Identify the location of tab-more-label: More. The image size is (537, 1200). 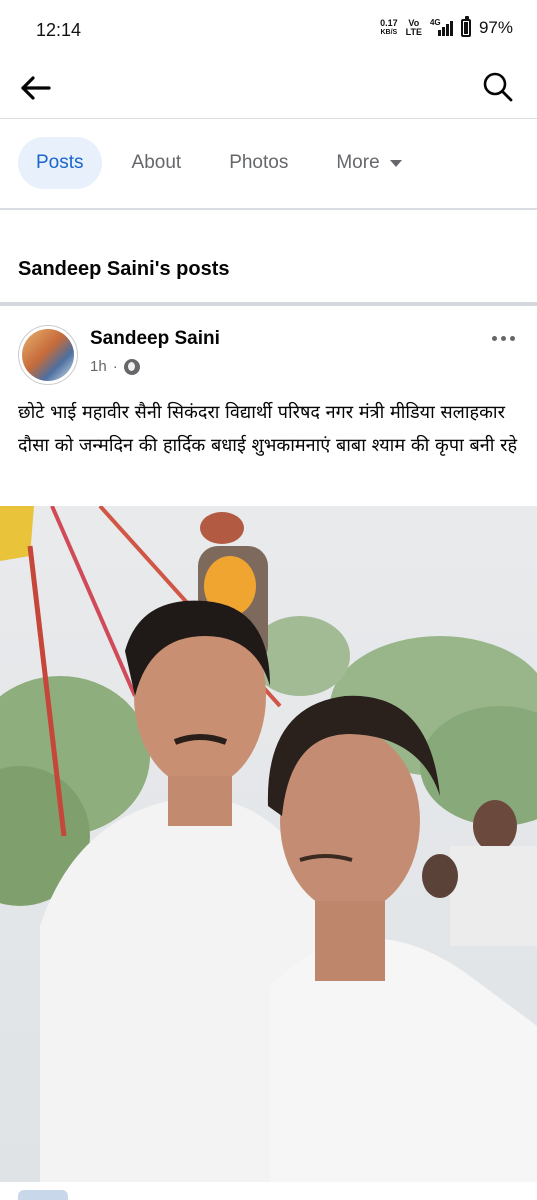
(358, 162).